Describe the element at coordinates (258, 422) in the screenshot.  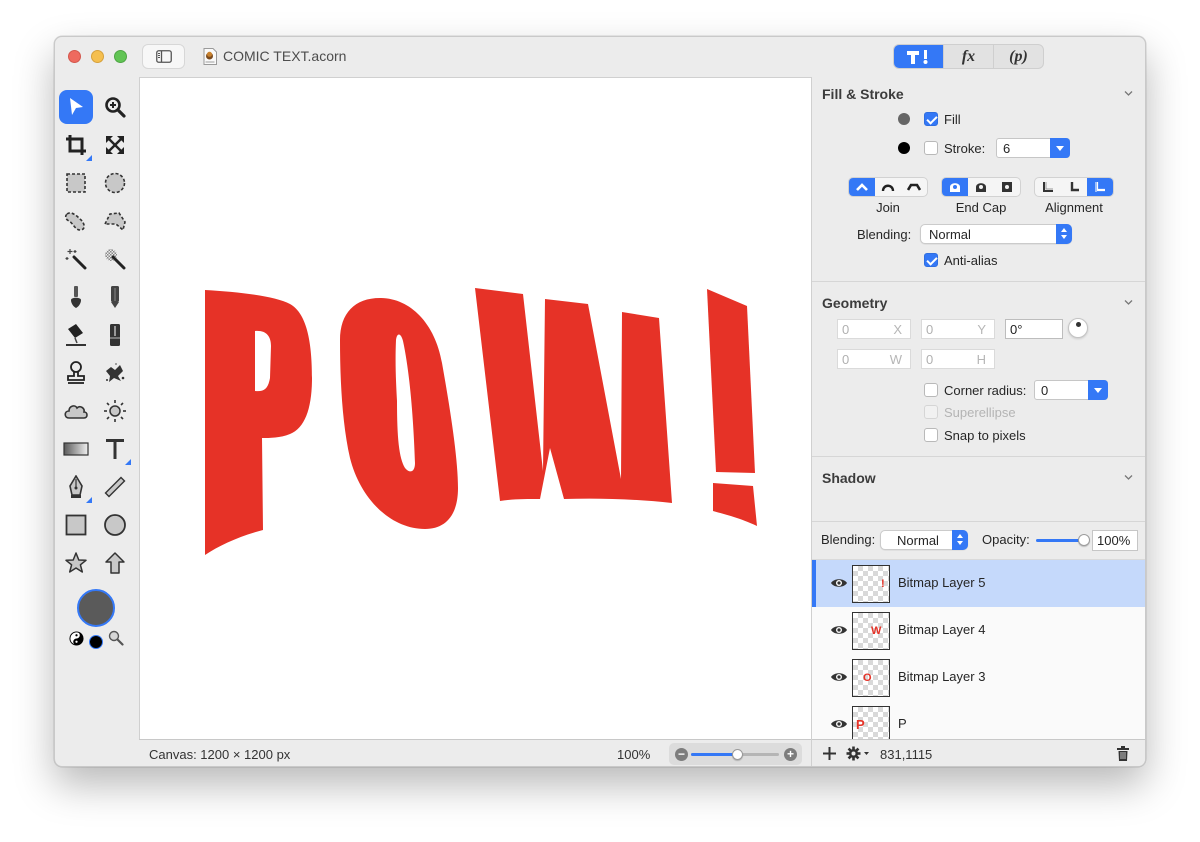
I see `letter-p` at that location.